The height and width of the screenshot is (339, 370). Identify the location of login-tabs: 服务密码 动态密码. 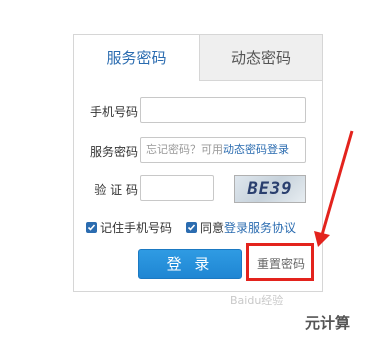
(198, 58).